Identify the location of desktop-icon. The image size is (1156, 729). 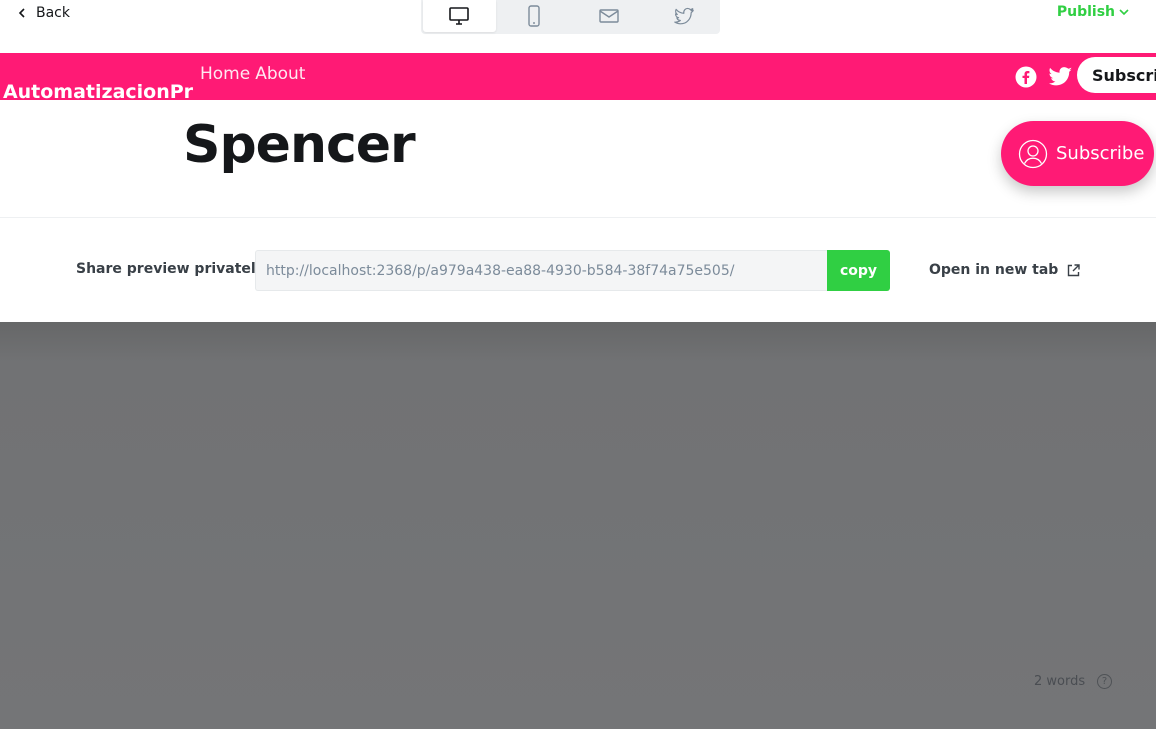
(459, 16).